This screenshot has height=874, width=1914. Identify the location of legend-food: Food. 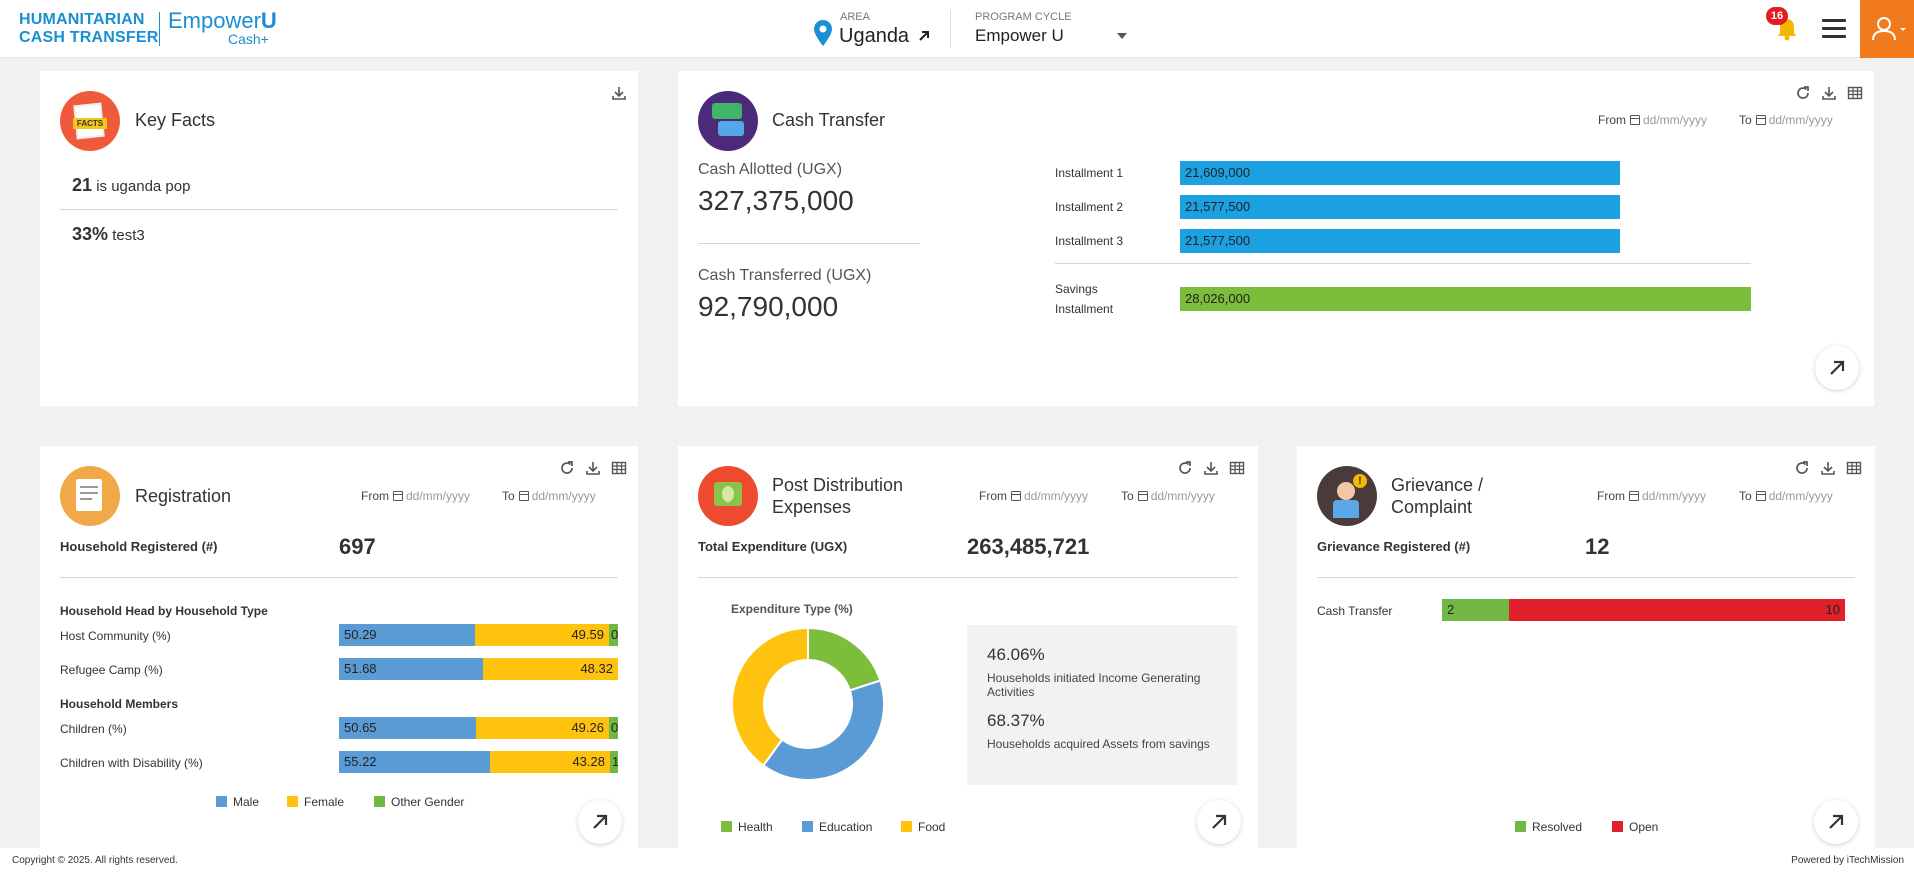
(923, 827).